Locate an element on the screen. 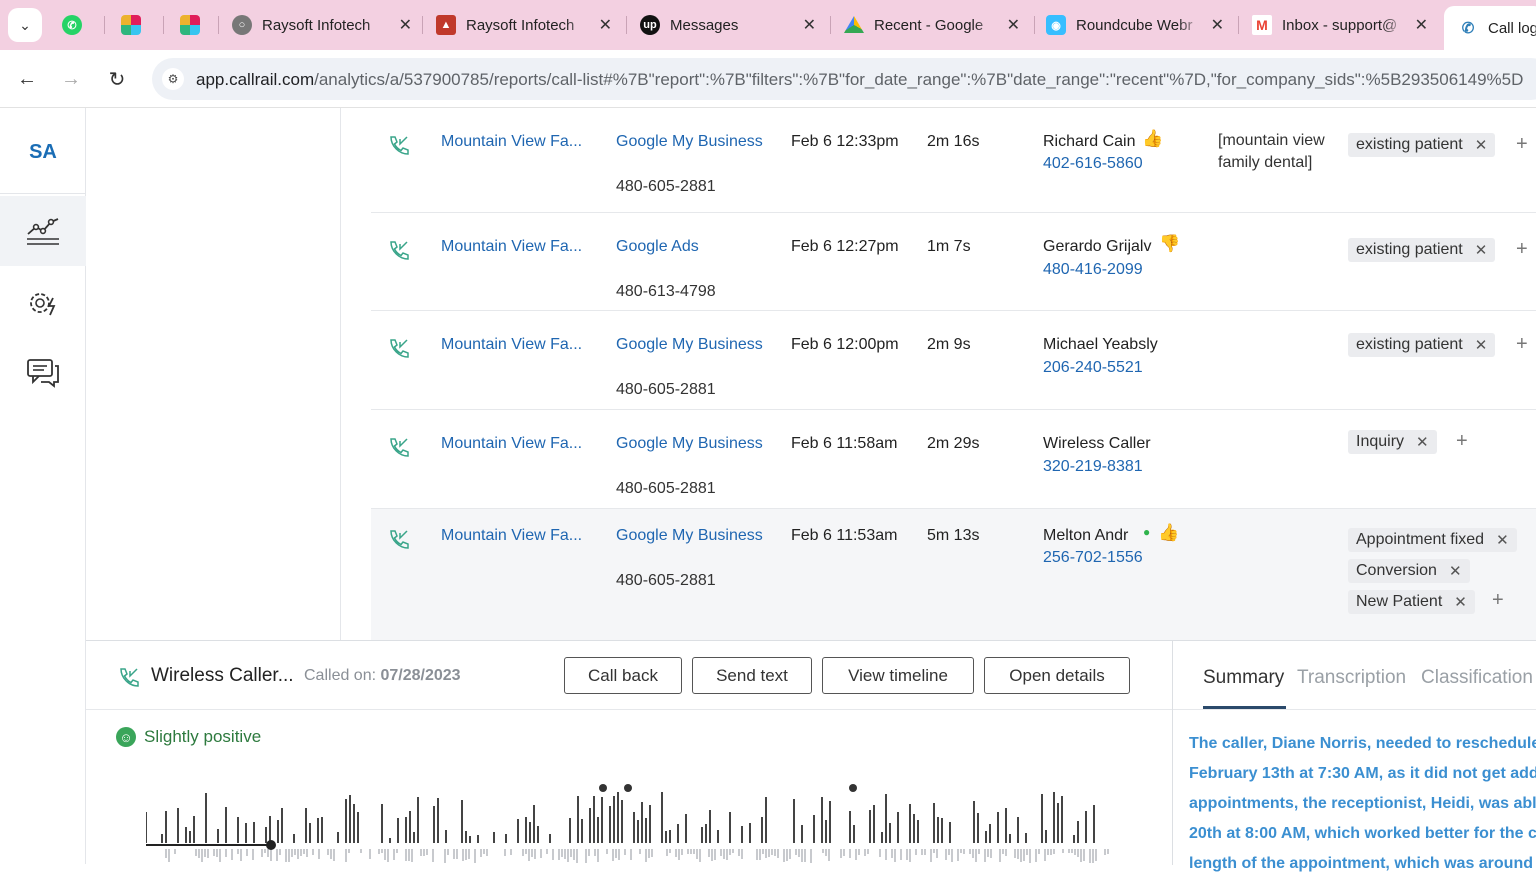  tab-roundcube: ◉ Roundcube Webr ✕ is located at coordinates (1135, 25).